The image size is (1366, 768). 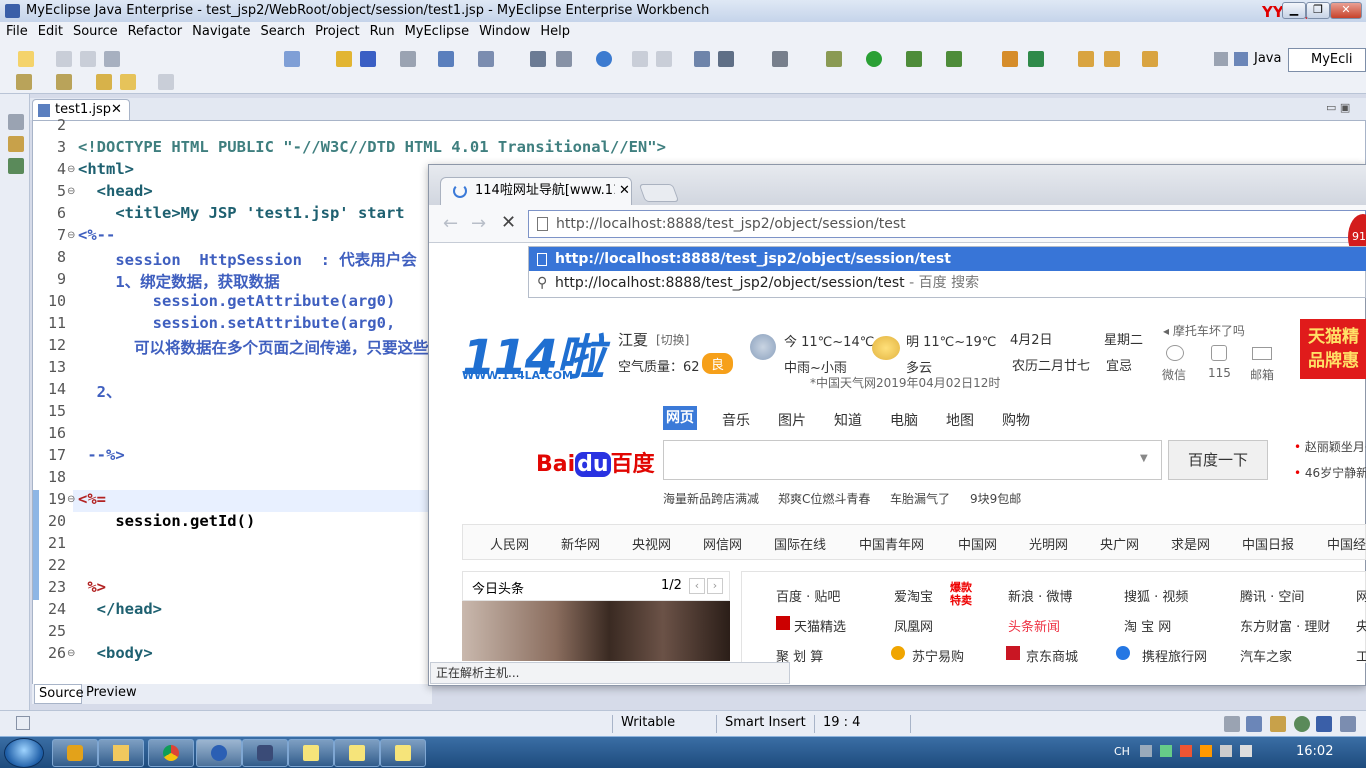 I want to click on restore-button: ❐, so click(x=1318, y=10).